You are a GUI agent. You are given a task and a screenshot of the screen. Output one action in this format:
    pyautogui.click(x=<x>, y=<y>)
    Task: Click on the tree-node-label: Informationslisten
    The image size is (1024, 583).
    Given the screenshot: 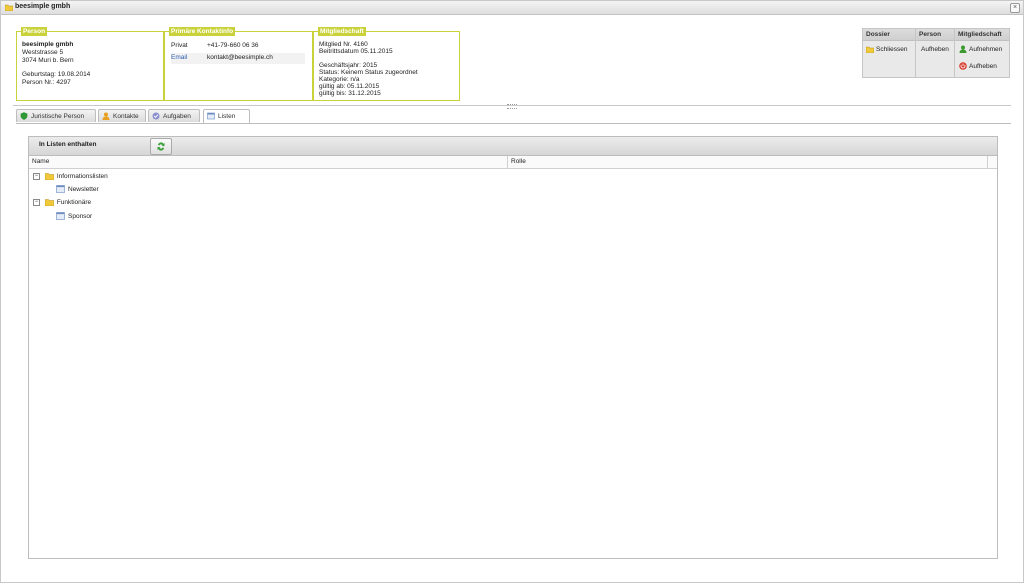 What is the action you would take?
    pyautogui.click(x=82, y=176)
    